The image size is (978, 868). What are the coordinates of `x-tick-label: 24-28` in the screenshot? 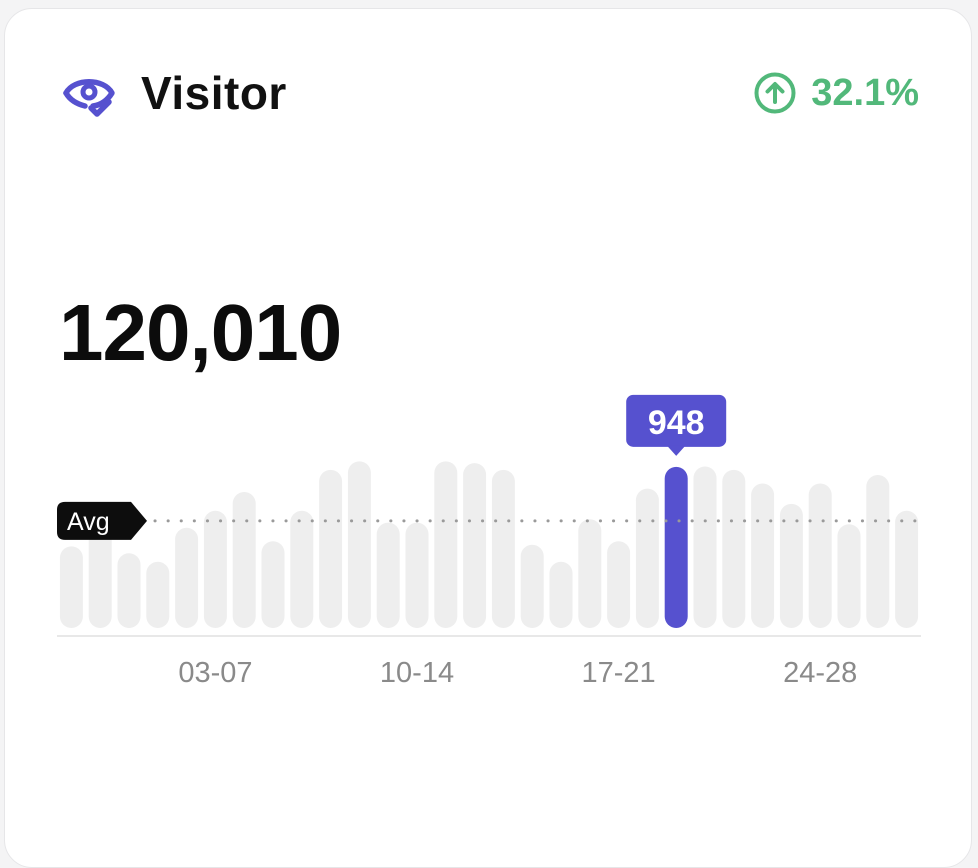 It's located at (820, 673).